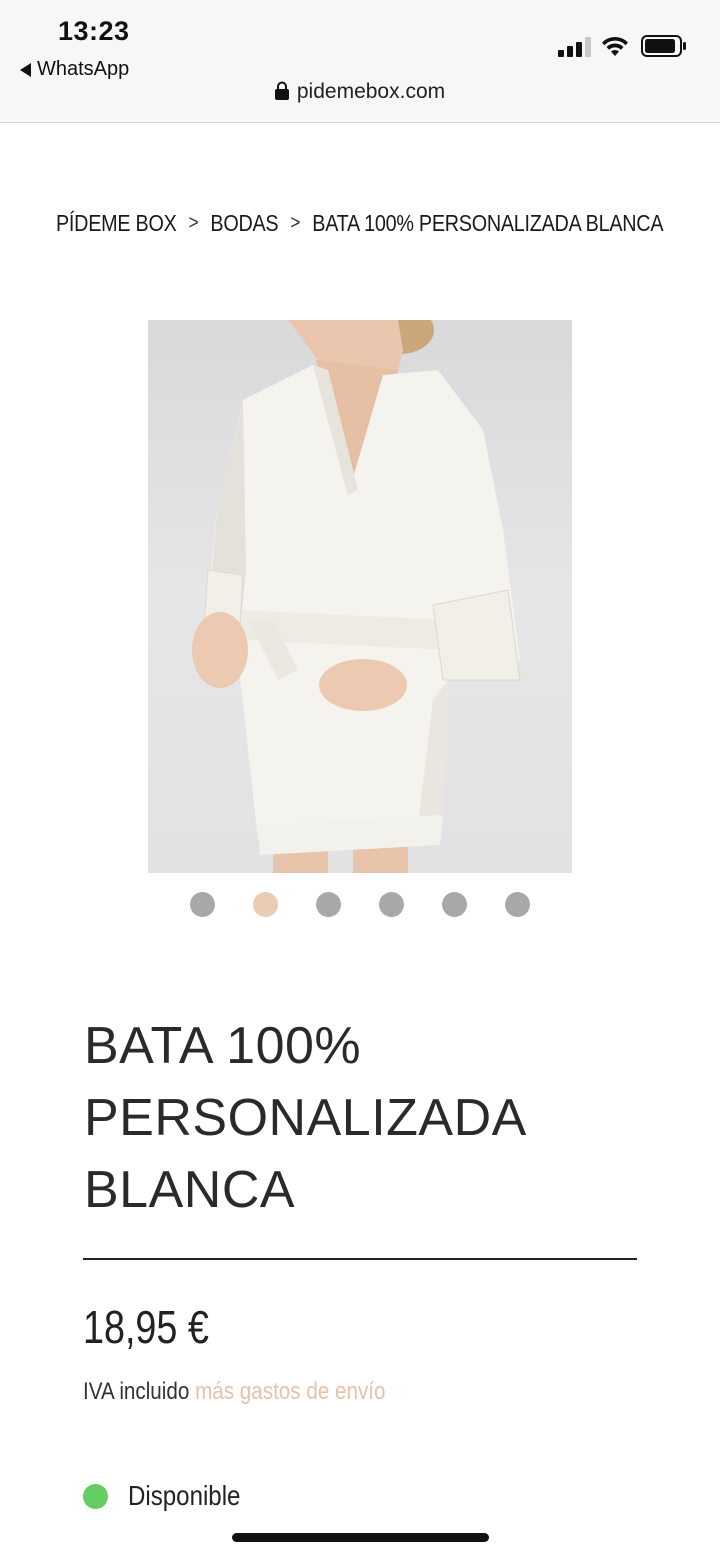 This screenshot has width=720, height=1557. Describe the element at coordinates (94, 31) in the screenshot. I see `status-time: 13:23` at that location.